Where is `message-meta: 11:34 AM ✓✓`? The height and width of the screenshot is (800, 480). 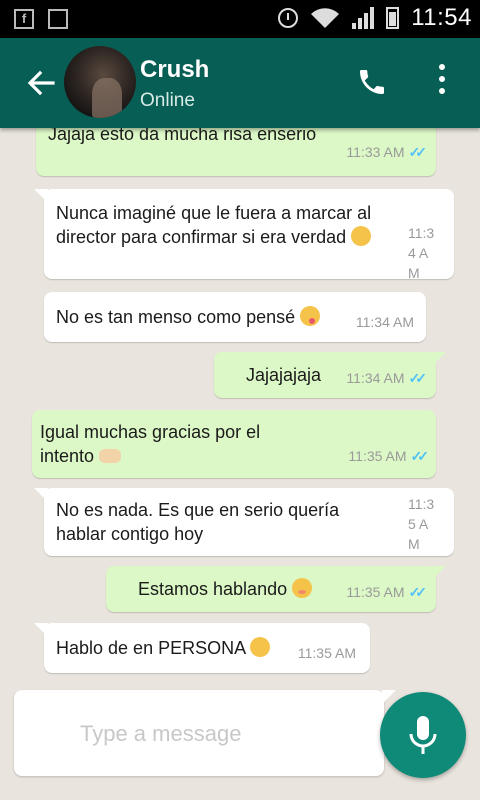 message-meta: 11:34 AM ✓✓ is located at coordinates (387, 378).